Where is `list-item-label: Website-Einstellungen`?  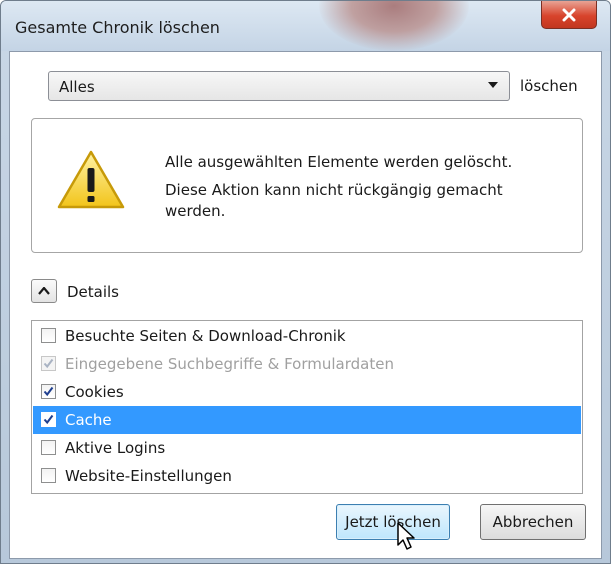
list-item-label: Website-Einstellungen is located at coordinates (148, 476).